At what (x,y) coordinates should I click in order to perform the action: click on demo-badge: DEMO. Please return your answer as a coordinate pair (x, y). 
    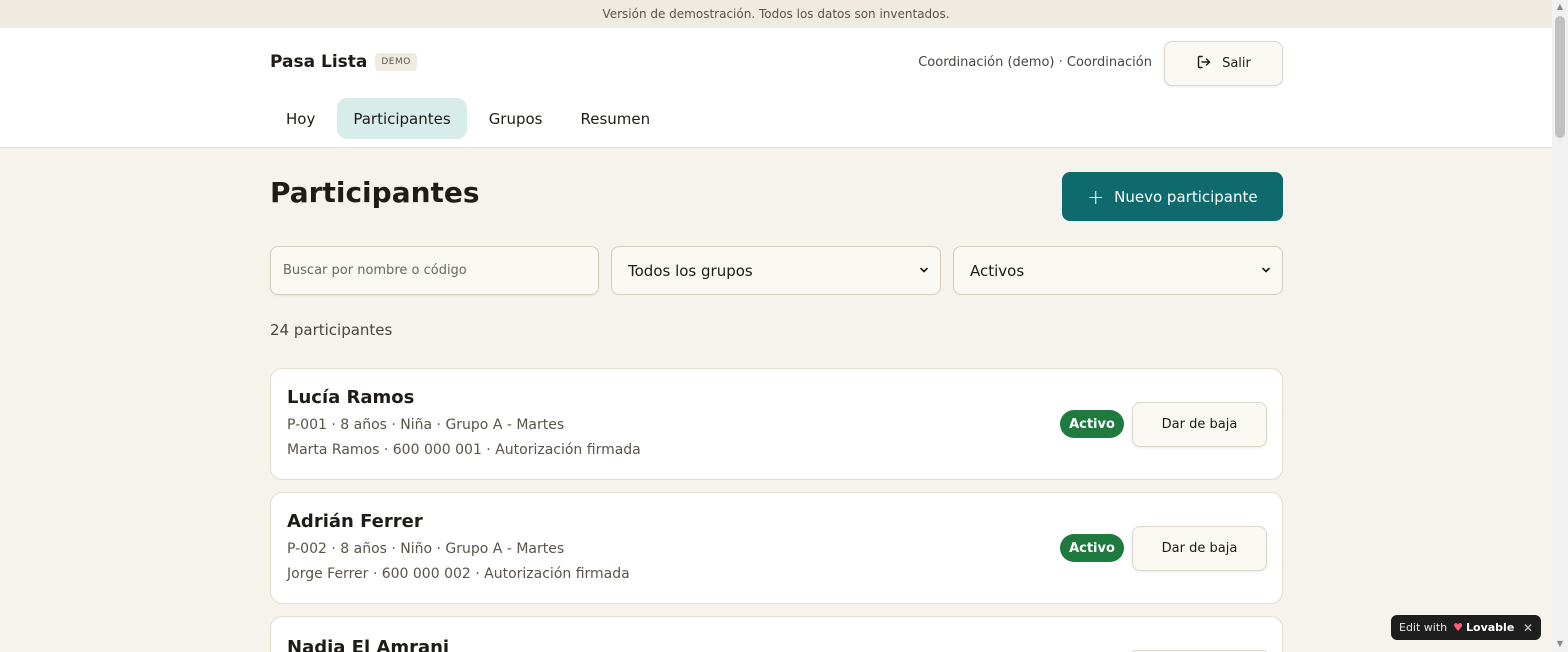
    Looking at the image, I should click on (396, 62).